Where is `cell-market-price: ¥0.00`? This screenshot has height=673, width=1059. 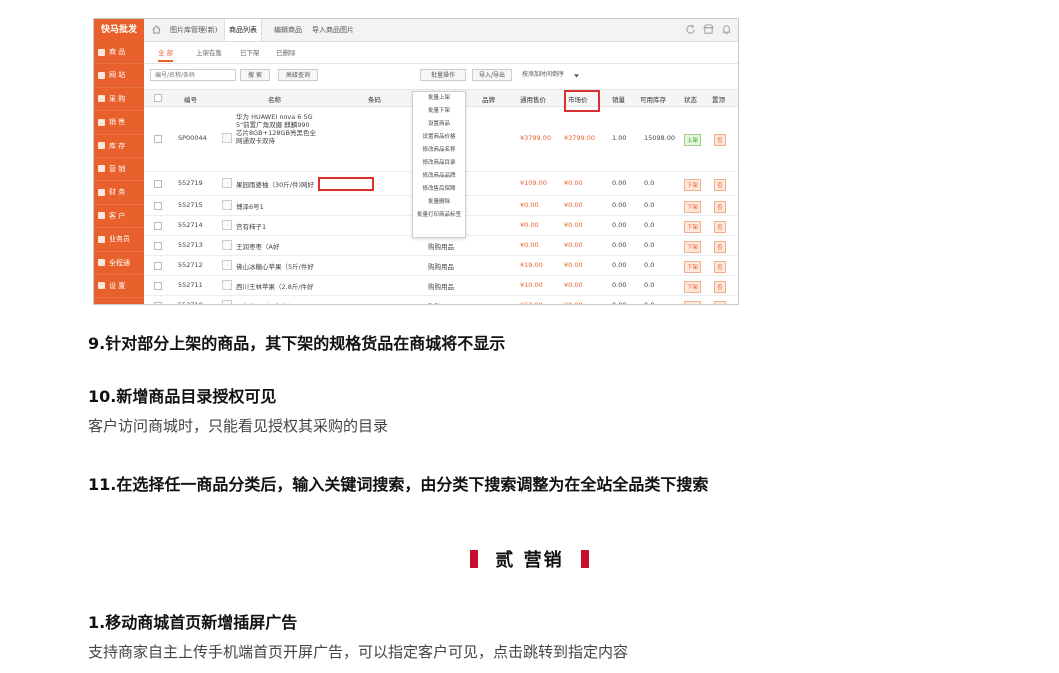 cell-market-price: ¥0.00 is located at coordinates (573, 303).